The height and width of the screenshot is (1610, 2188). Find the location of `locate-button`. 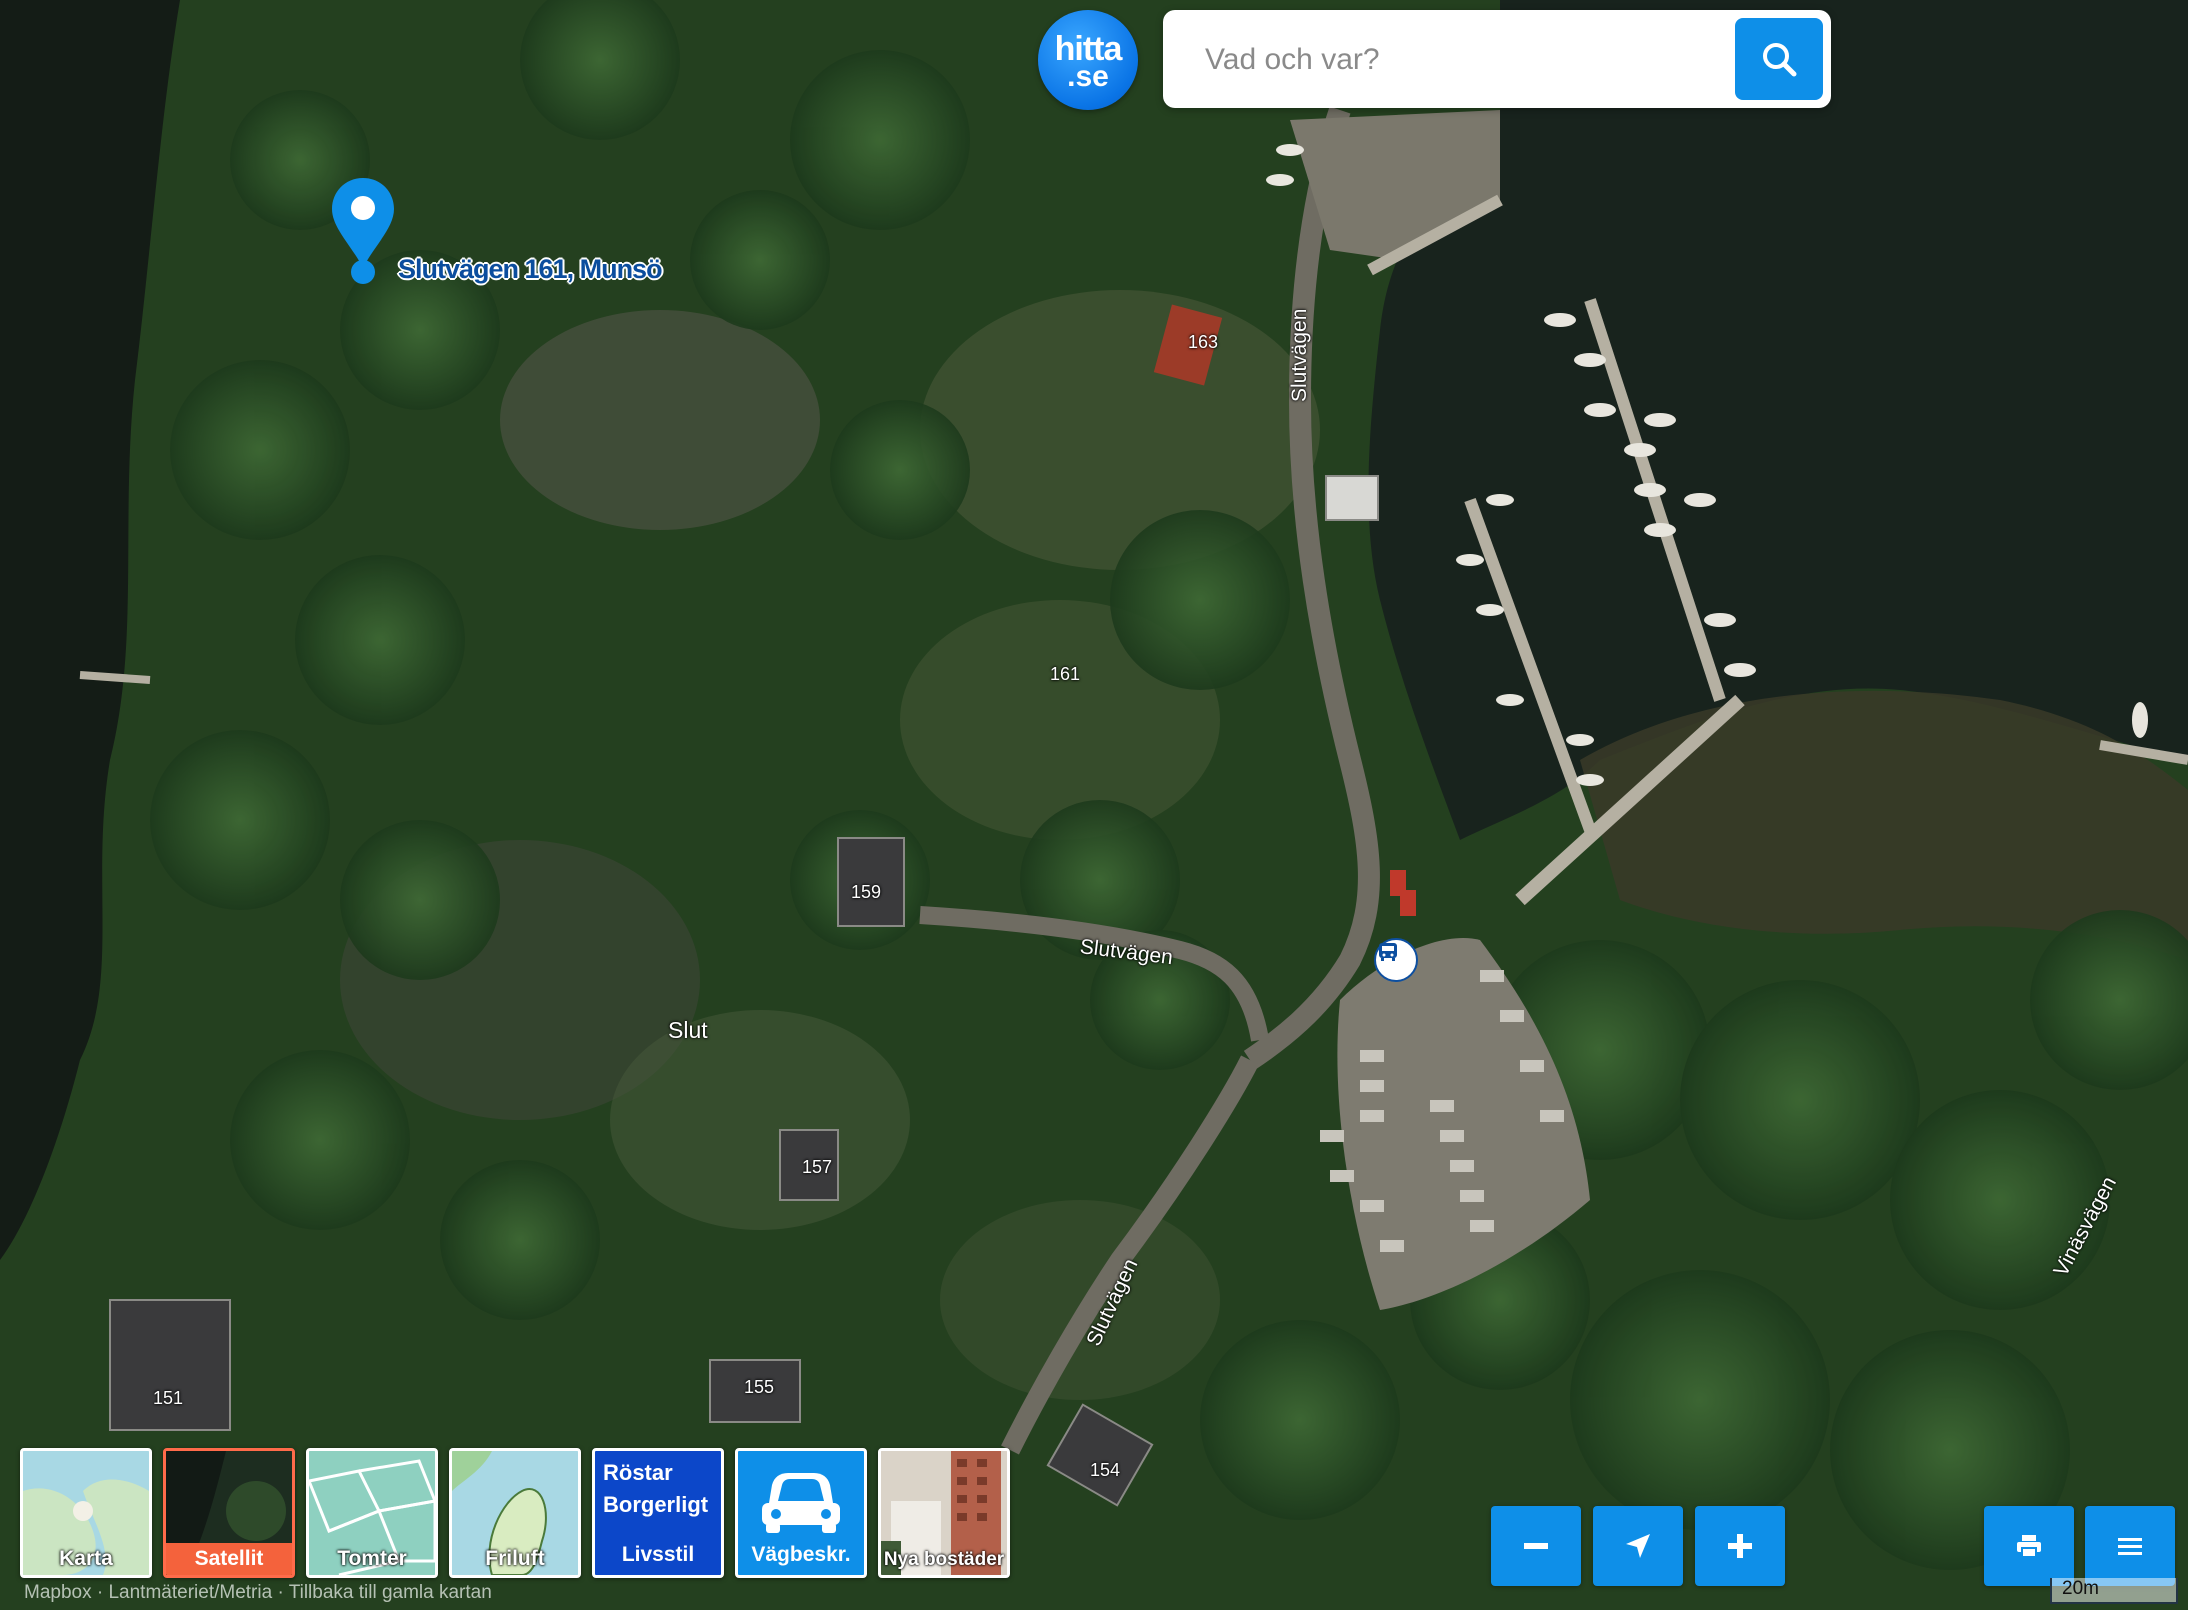

locate-button is located at coordinates (1638, 1546).